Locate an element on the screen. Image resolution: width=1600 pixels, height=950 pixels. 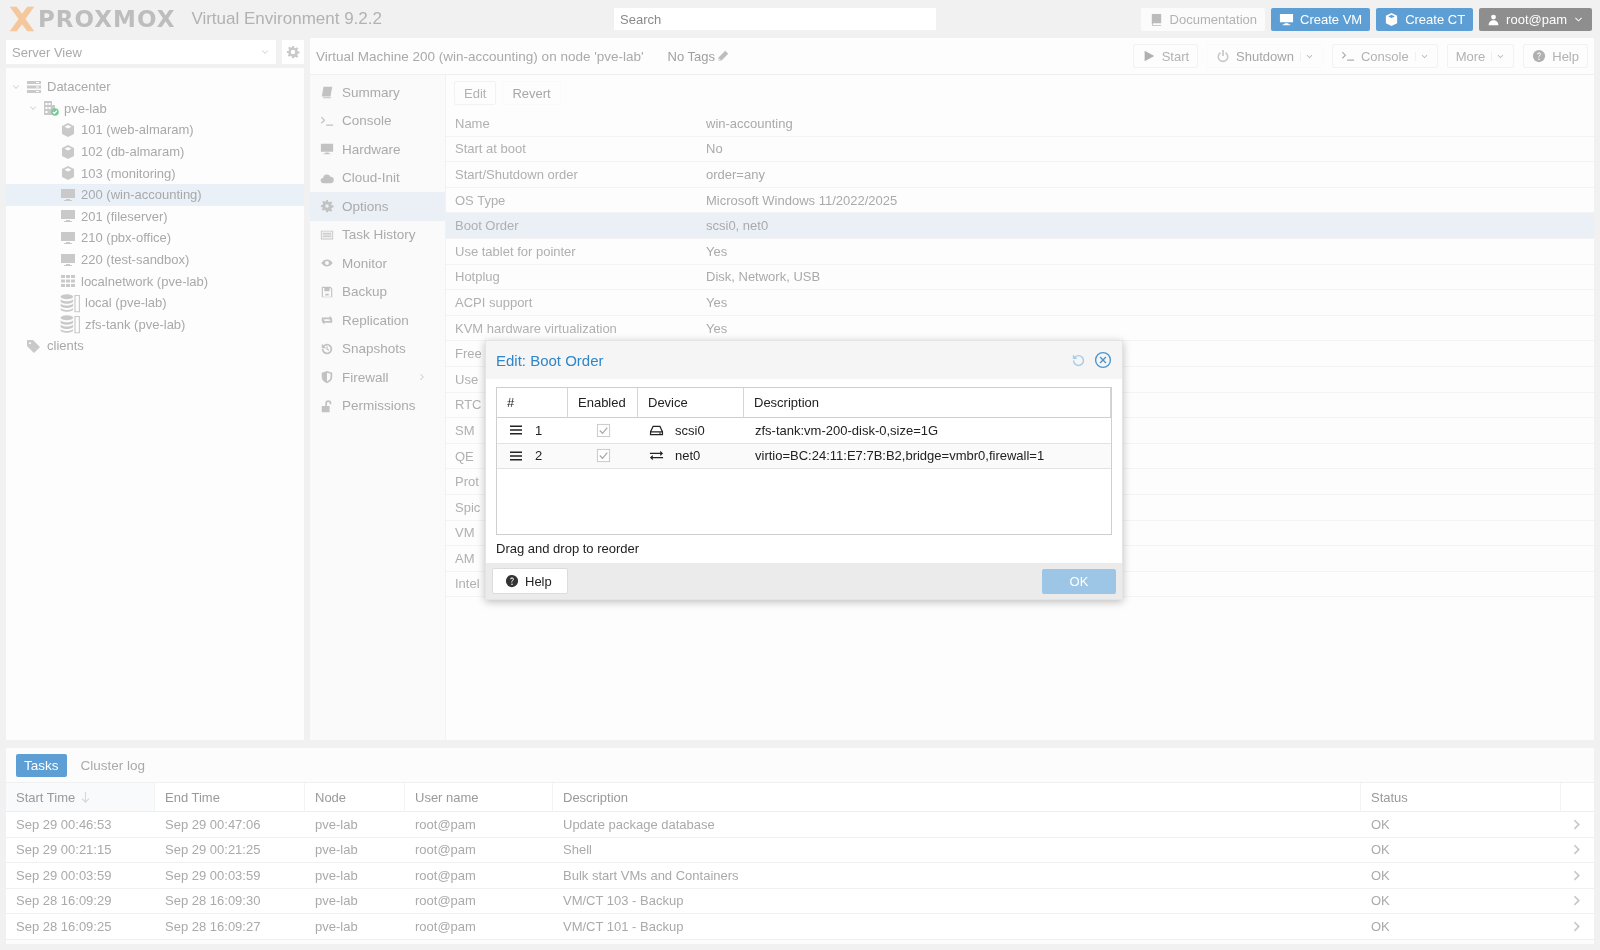
option-value: Disk, Network, USB is located at coordinates (763, 277).